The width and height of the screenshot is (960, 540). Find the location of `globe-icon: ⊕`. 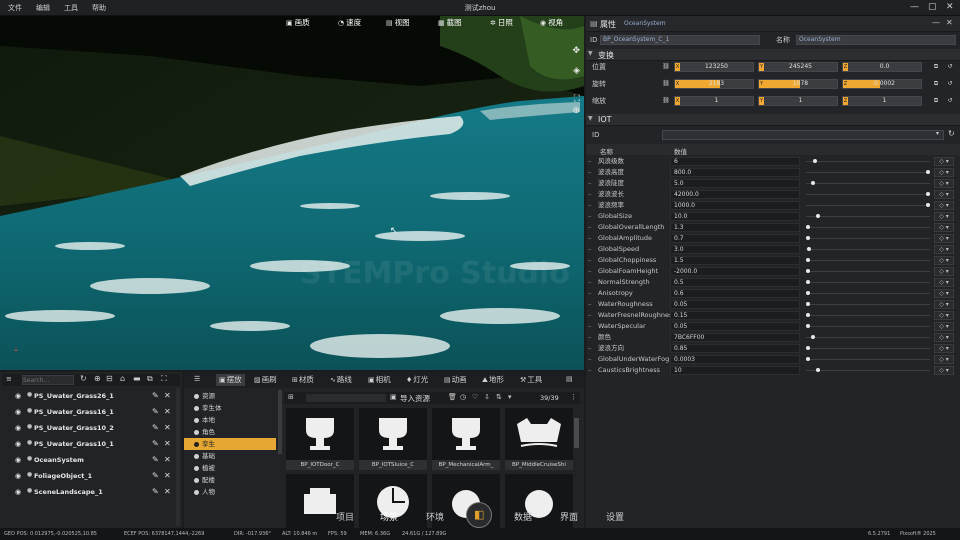

globe-icon: ⊕ is located at coordinates (576, 111).